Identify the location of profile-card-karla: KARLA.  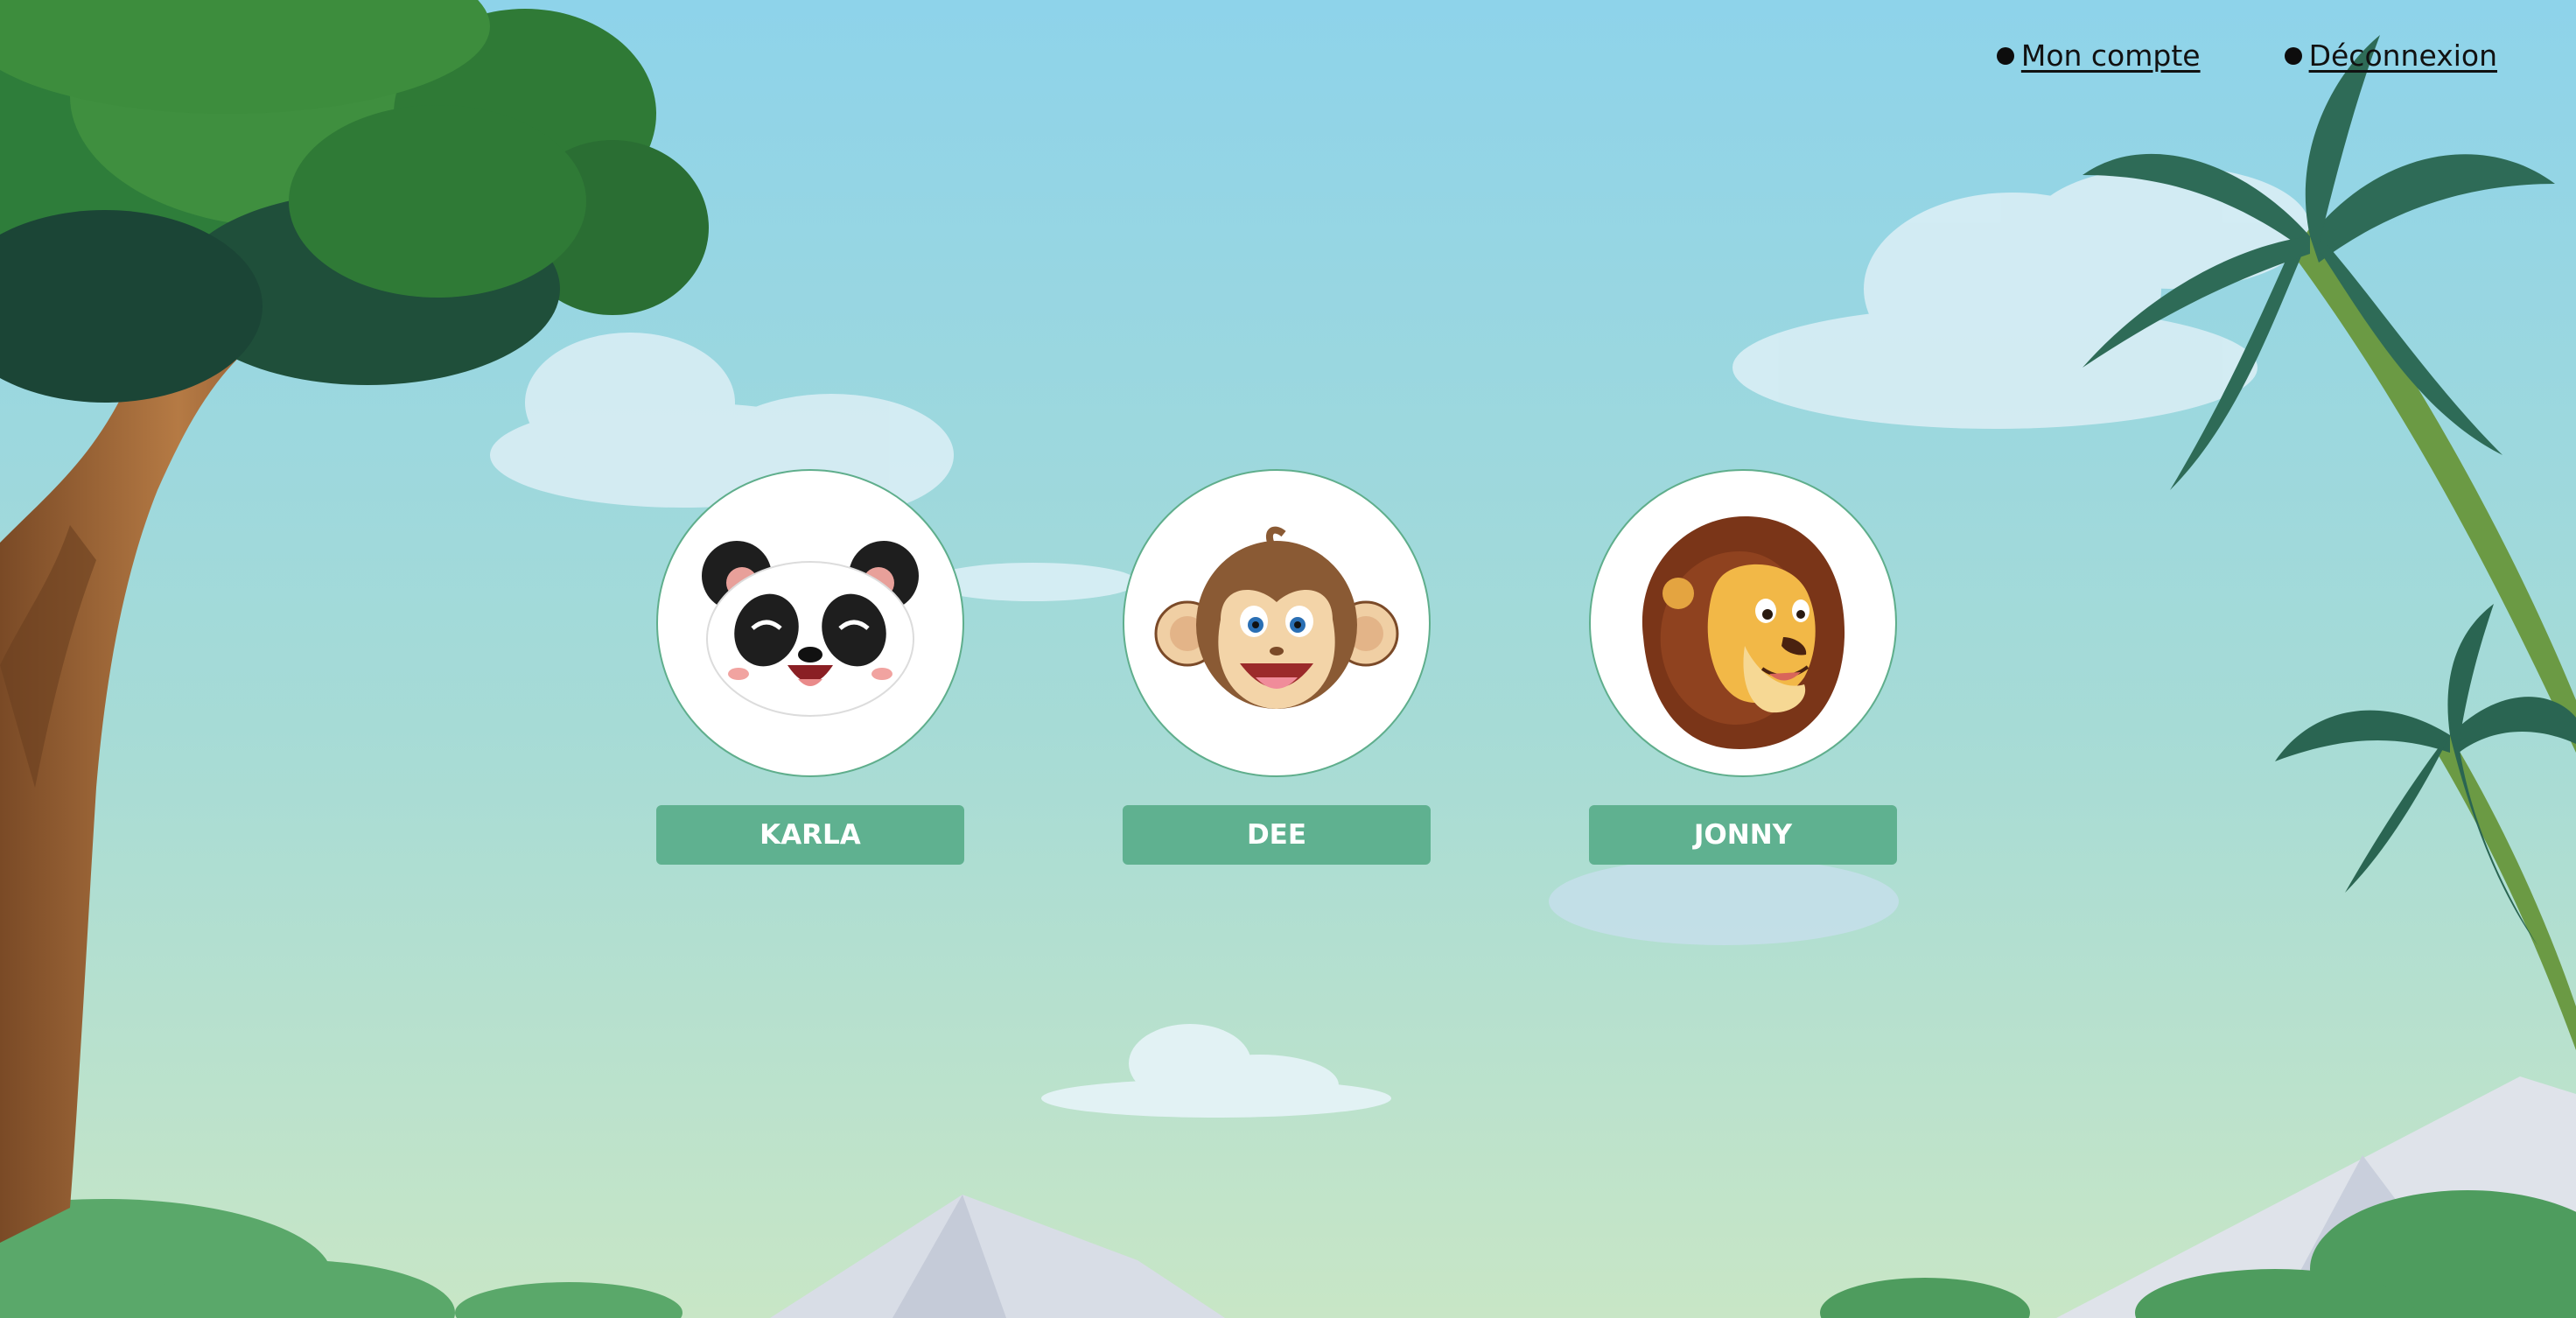
(810, 667).